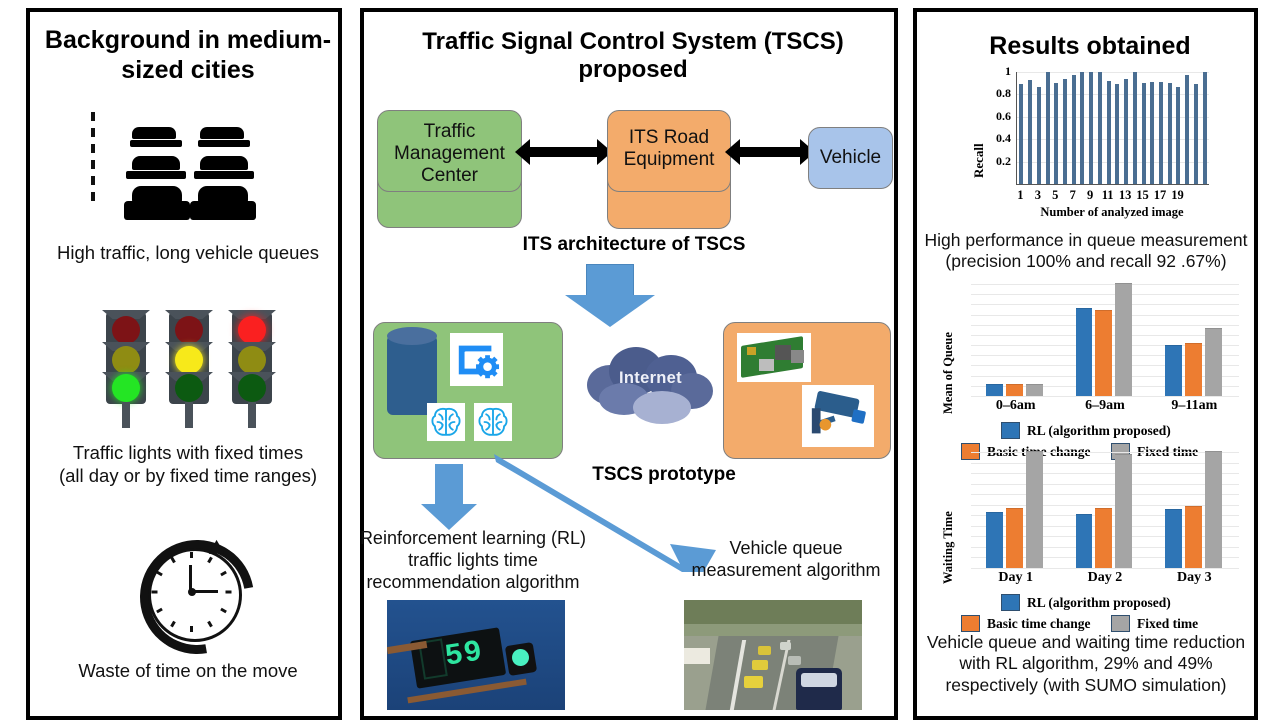 This screenshot has width=1281, height=726. I want to click on cctv-camera-icon, so click(838, 416).